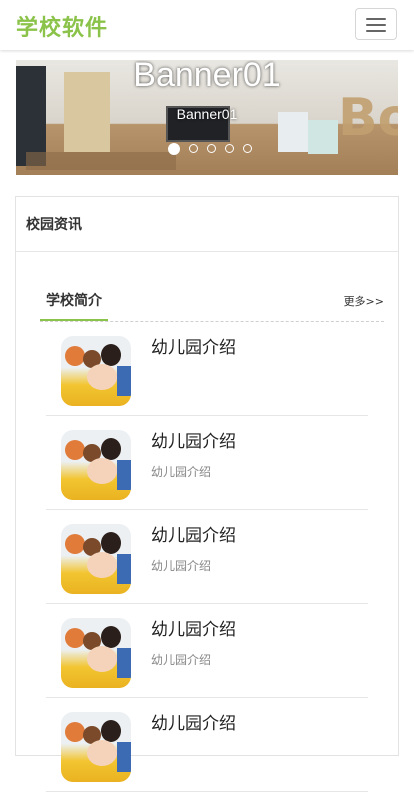 The height and width of the screenshot is (792, 414). Describe the element at coordinates (364, 301) in the screenshot. I see `more-link: 更多>>` at that location.